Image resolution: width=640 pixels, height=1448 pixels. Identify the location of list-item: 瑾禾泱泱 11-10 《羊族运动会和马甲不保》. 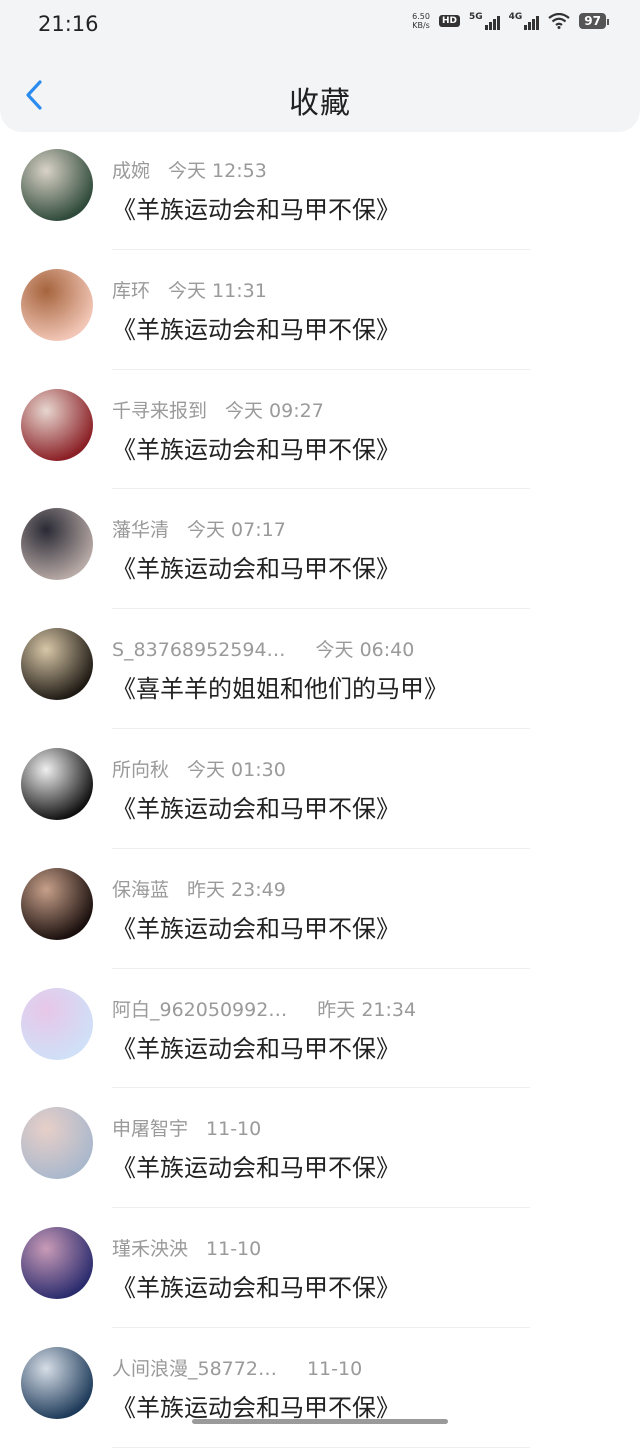
(320, 1268).